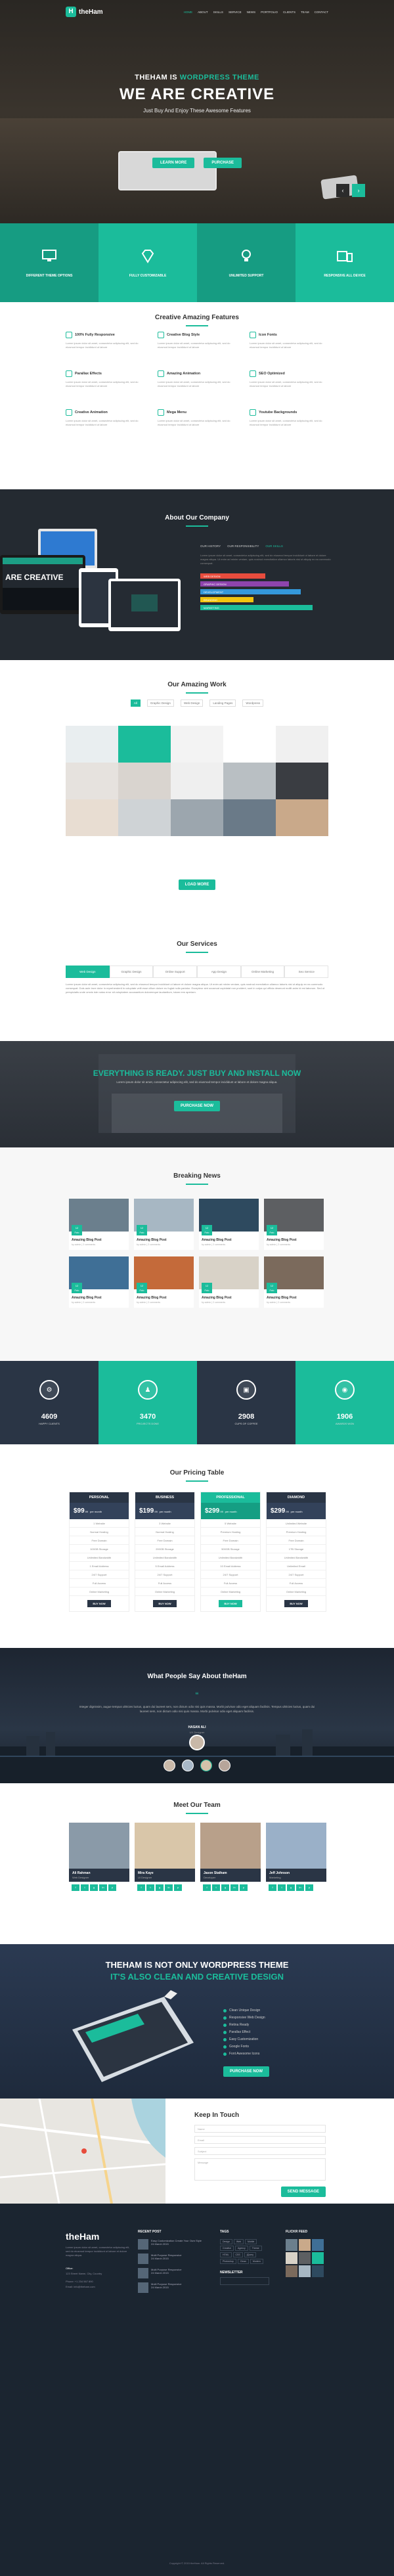 The width and height of the screenshot is (394, 2576). I want to click on name-field: Name, so click(260, 2129).